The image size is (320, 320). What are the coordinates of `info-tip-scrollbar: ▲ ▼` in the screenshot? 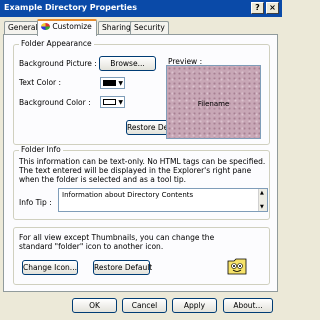 It's located at (262, 200).